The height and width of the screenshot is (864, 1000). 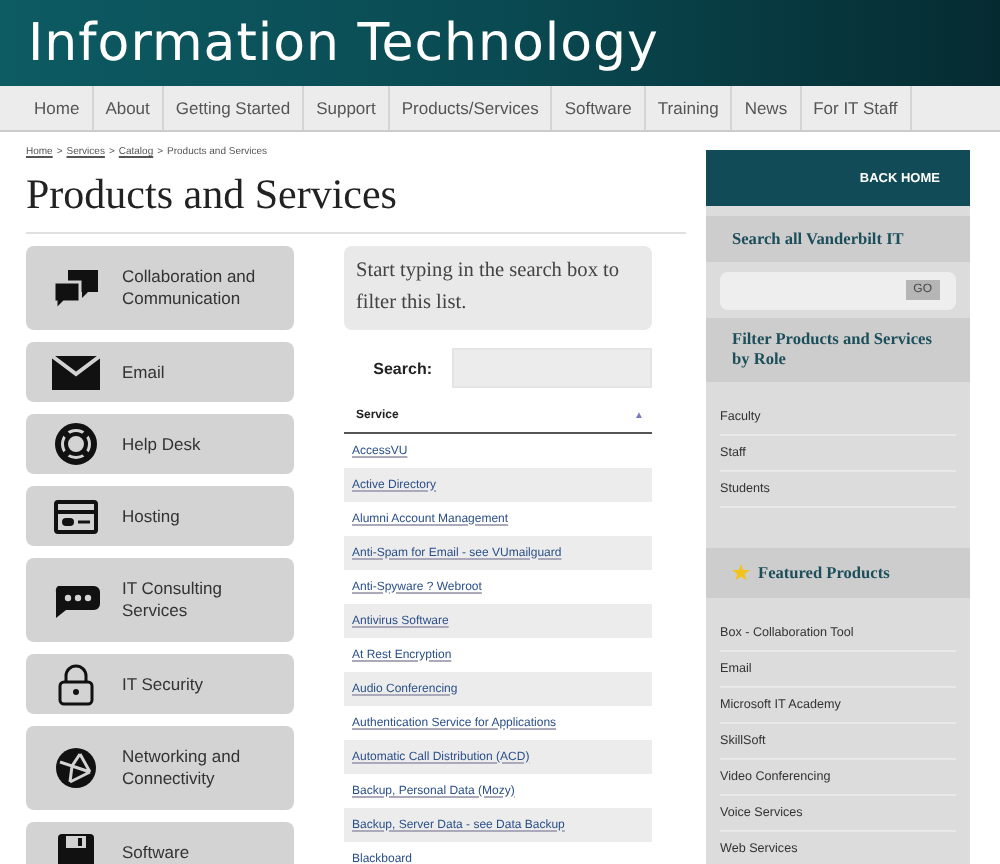 I want to click on category-tile: Collaboration and Communication, so click(x=160, y=288).